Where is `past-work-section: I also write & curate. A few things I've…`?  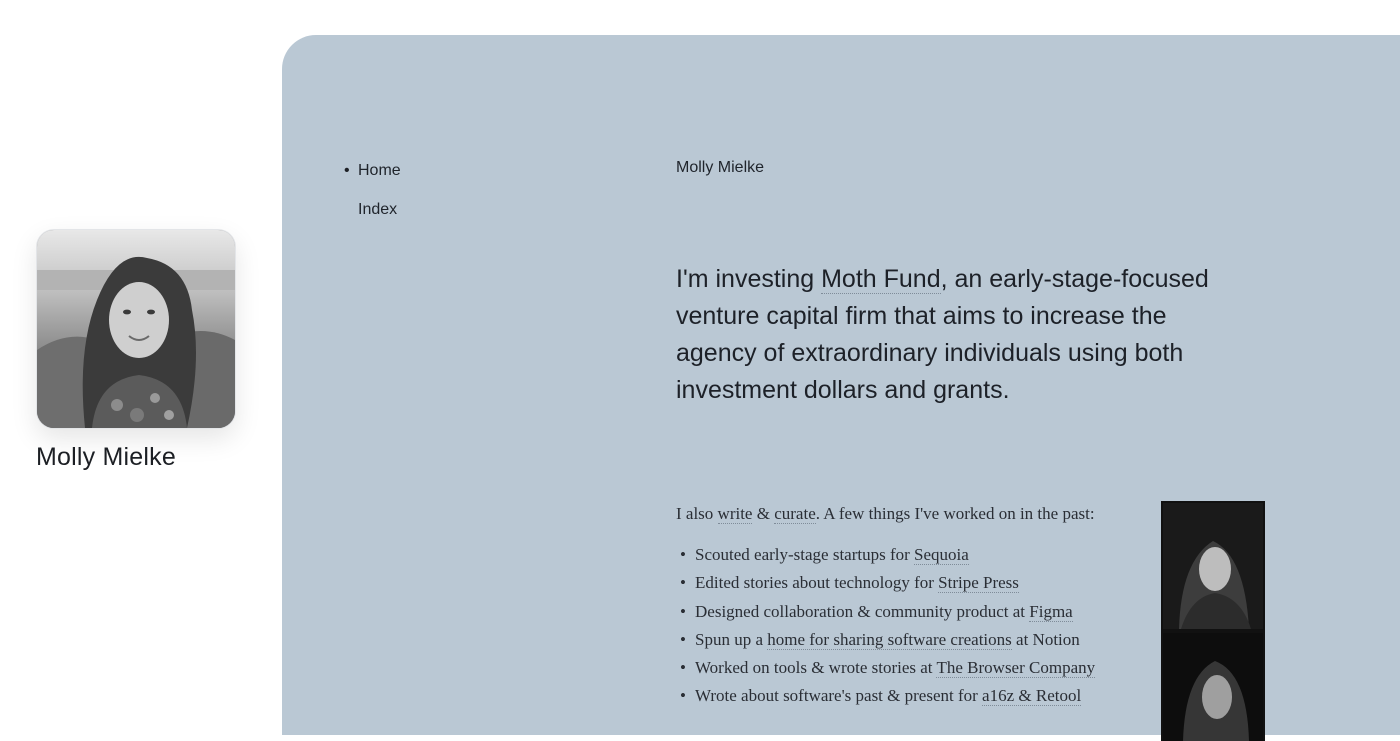 past-work-section: I also write & curate. A few things I've… is located at coordinates (911, 606).